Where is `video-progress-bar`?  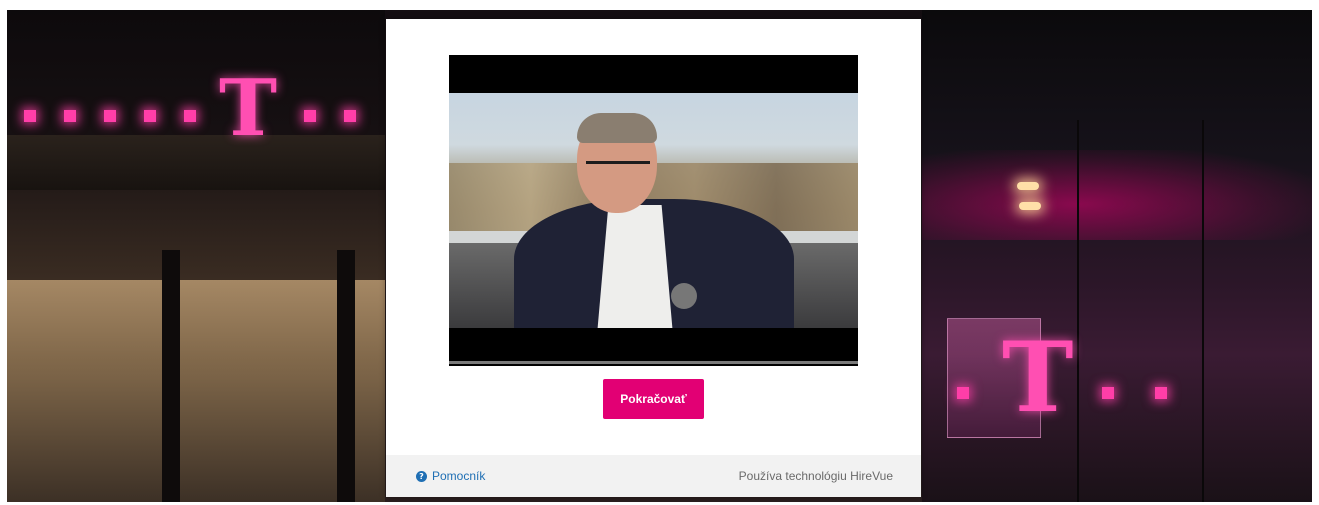
video-progress-bar is located at coordinates (653, 362).